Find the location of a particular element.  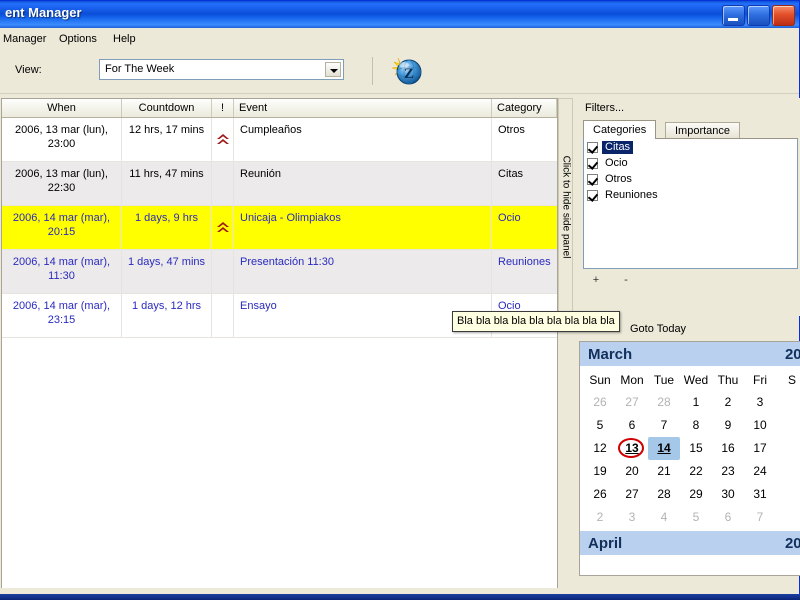

calendar-month-bar: April 200 is located at coordinates (690, 543).